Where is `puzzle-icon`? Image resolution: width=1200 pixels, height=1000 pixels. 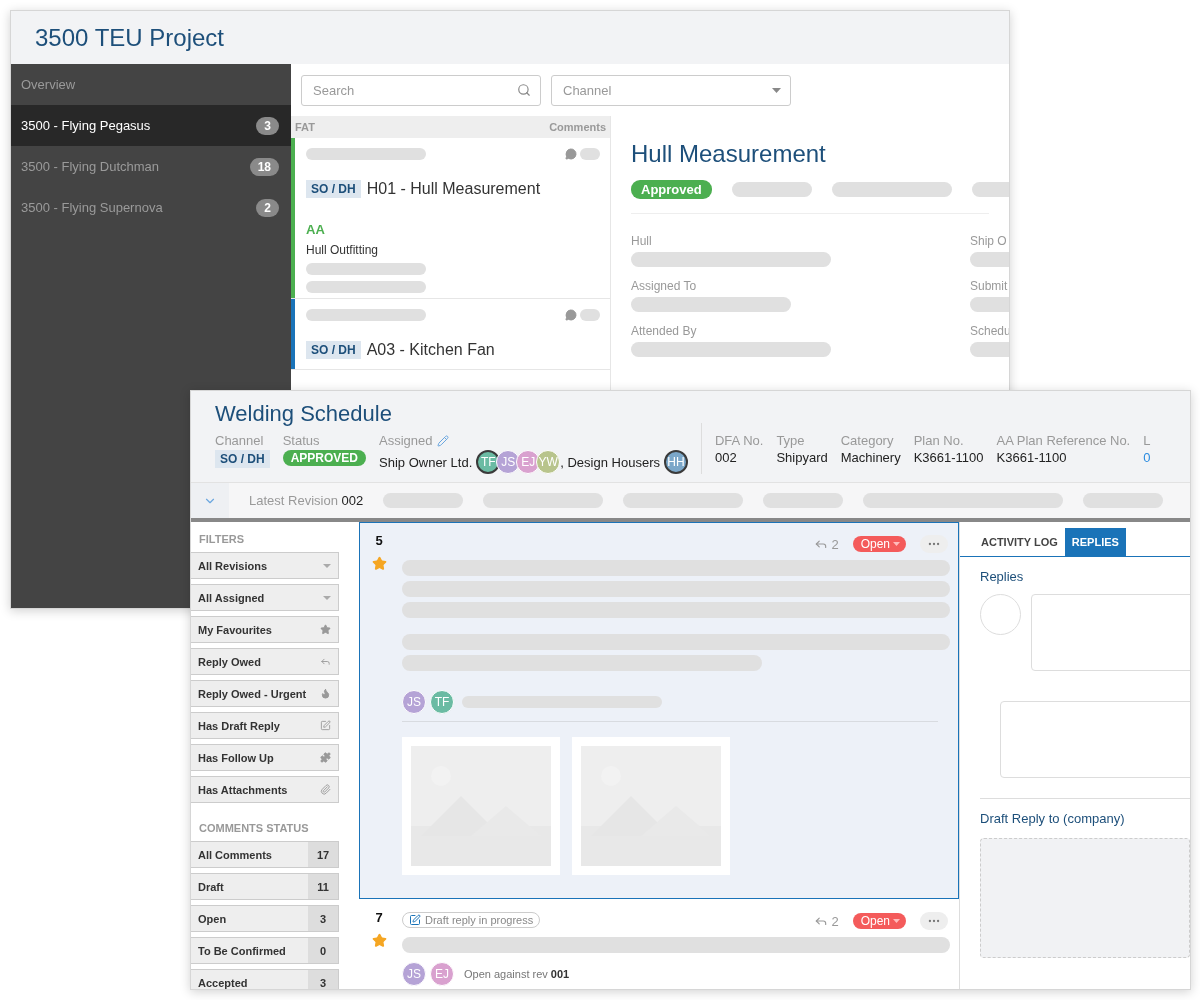 puzzle-icon is located at coordinates (325, 757).